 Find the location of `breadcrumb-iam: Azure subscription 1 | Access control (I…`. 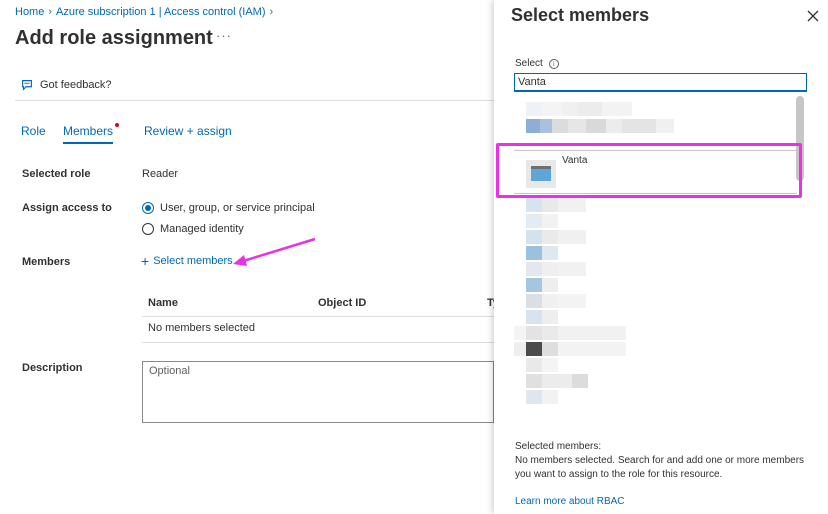

breadcrumb-iam: Azure subscription 1 | Access control (I… is located at coordinates (161, 12).